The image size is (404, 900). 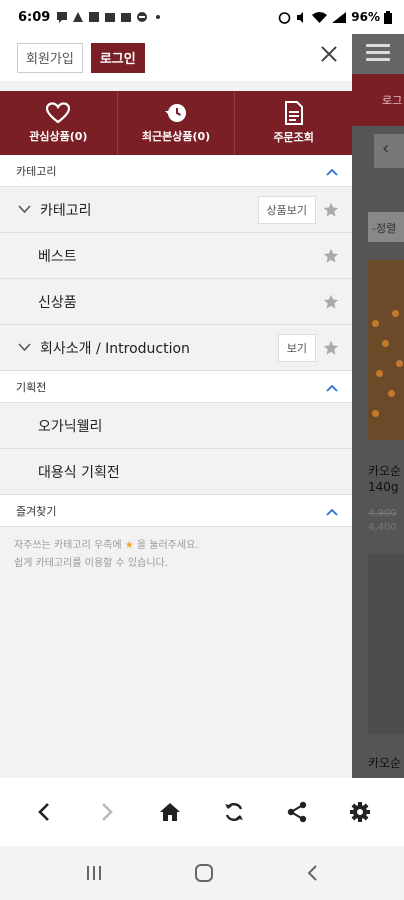 I want to click on section-header-category: 카테고리, so click(x=176, y=171).